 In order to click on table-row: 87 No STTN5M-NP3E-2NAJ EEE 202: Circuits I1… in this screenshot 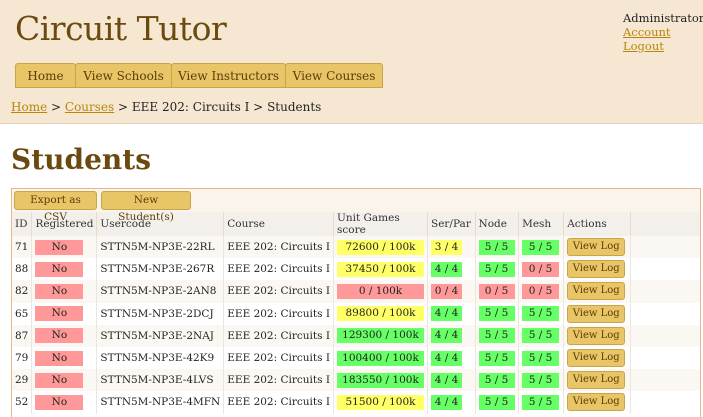, I will do `click(356, 335)`.